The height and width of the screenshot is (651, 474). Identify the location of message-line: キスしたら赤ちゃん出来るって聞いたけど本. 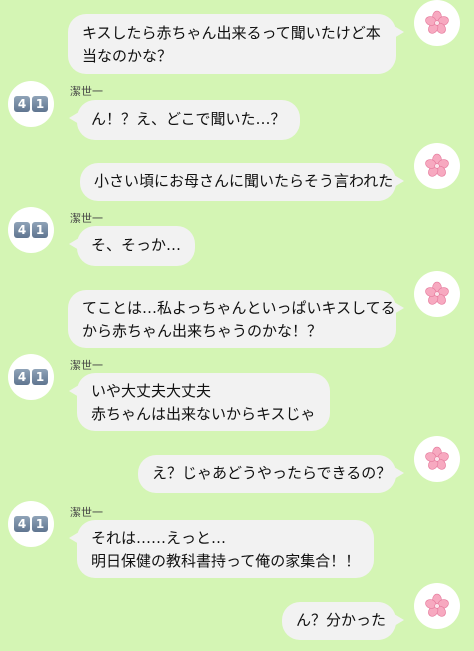
(231, 33).